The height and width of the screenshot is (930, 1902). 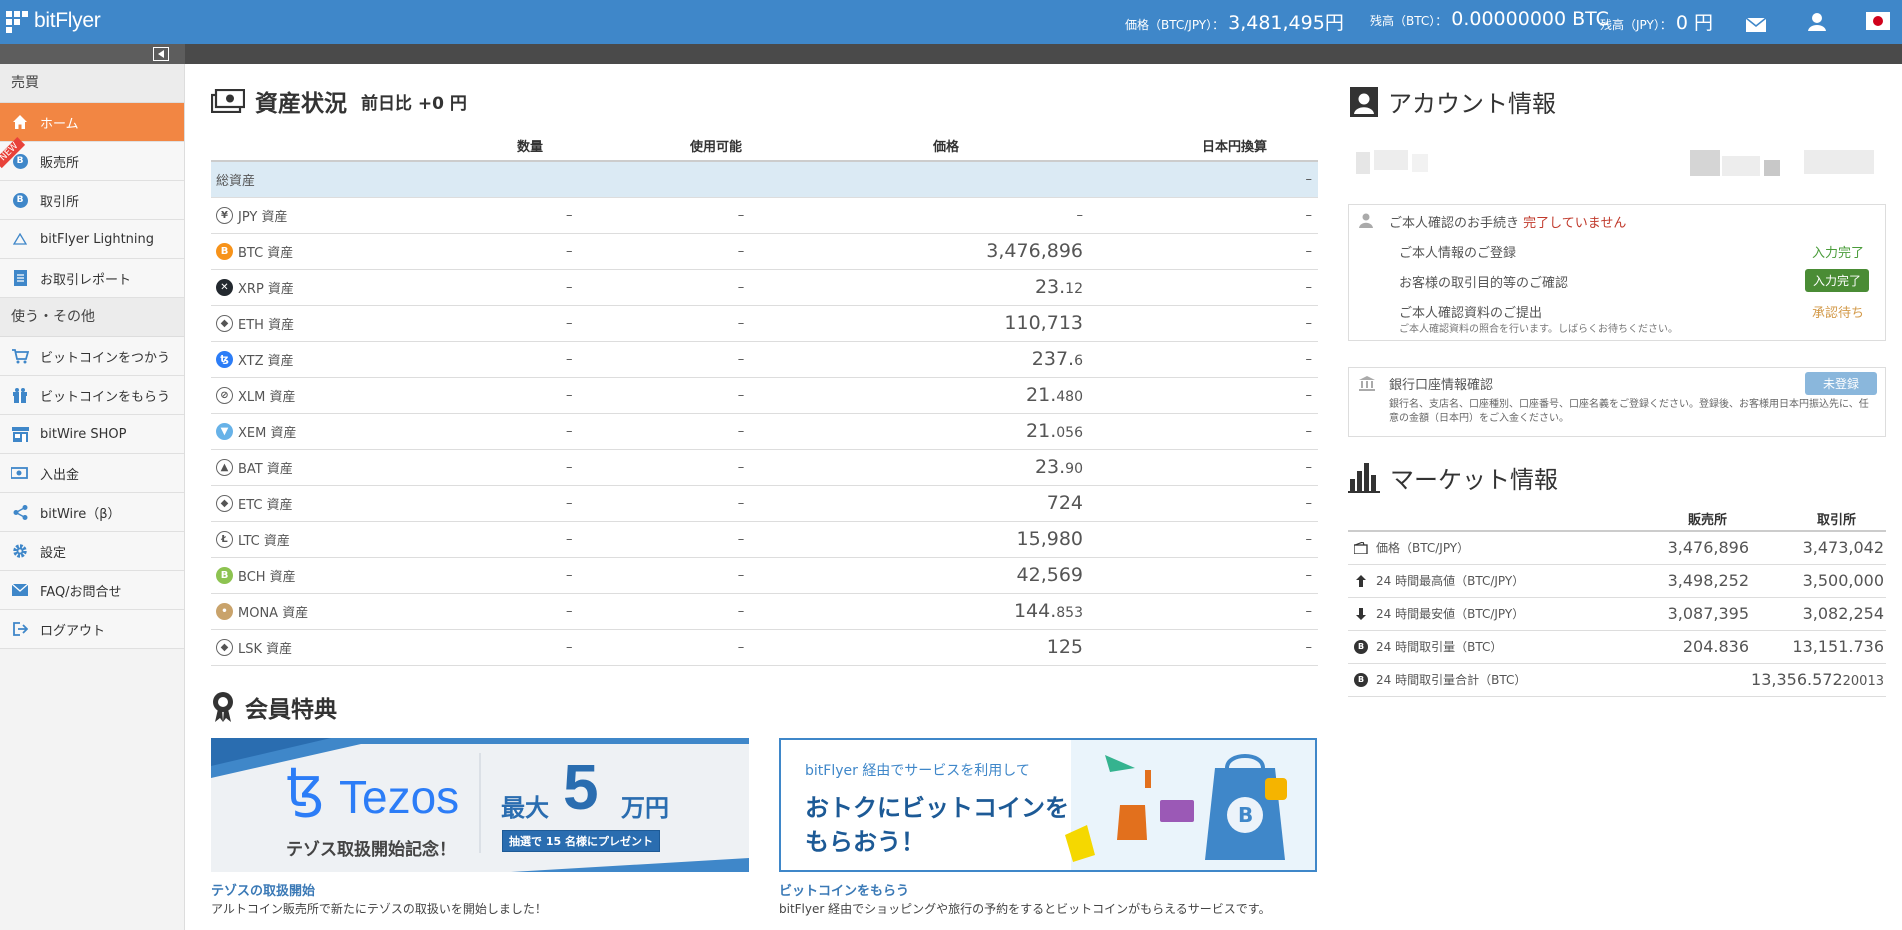 What do you see at coordinates (1245, 815) in the screenshot?
I see `svg-text: B` at bounding box center [1245, 815].